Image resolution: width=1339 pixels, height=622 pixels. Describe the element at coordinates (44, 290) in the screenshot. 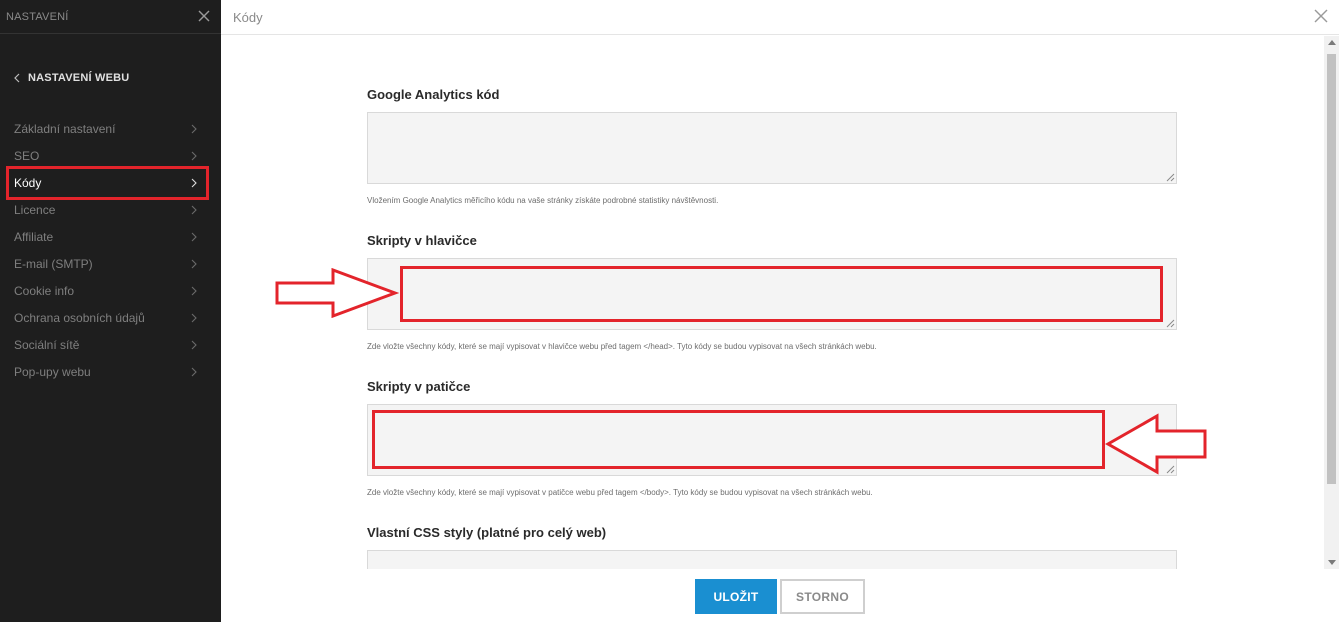

I see `sidebar-item-label: Cookie info` at that location.